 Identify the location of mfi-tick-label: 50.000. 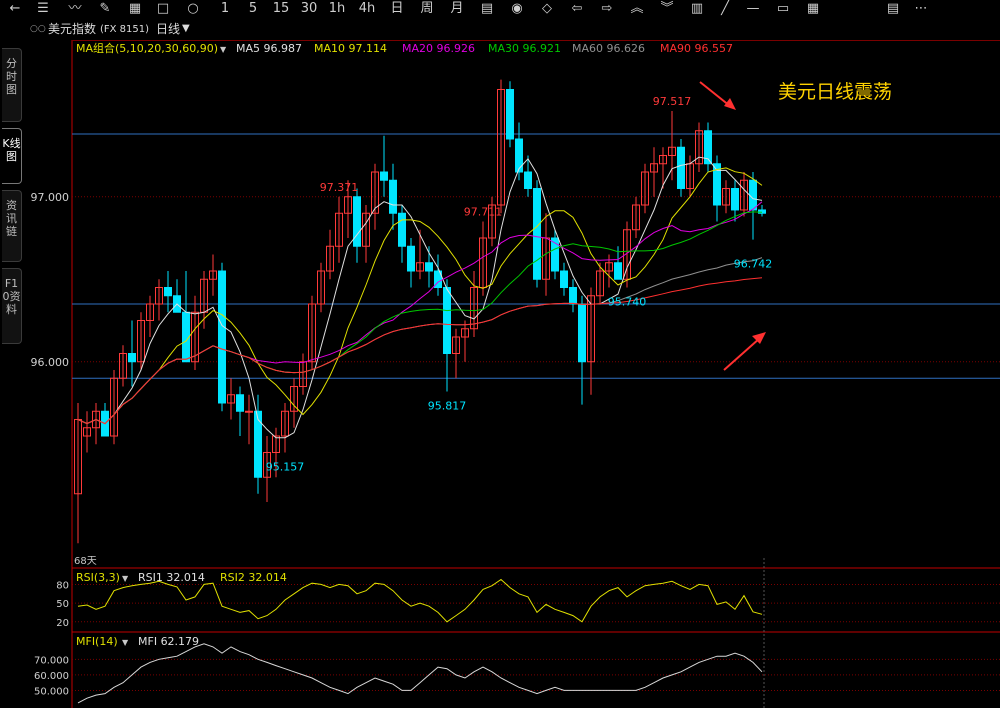
(51, 691).